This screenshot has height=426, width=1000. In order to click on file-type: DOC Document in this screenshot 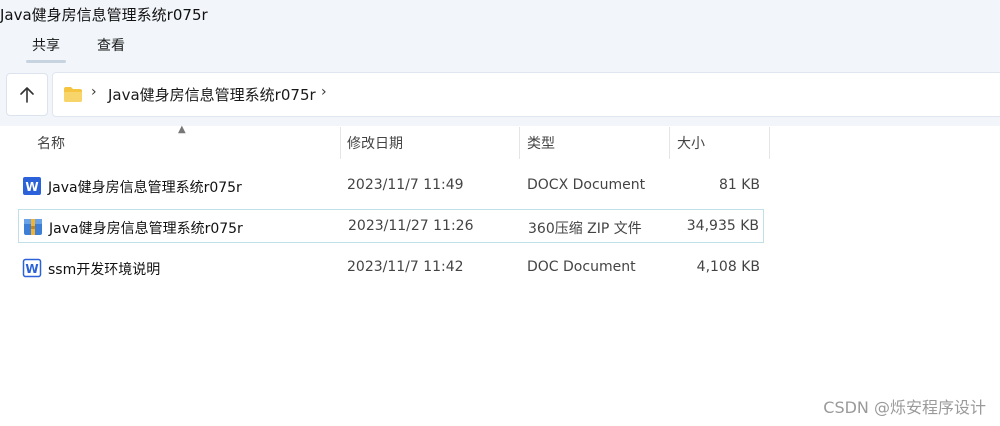, I will do `click(581, 267)`.